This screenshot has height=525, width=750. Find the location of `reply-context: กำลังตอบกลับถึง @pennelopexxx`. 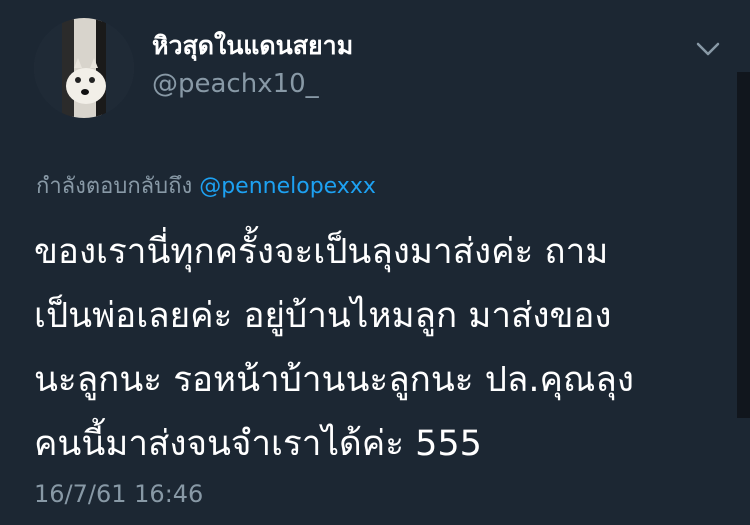

reply-context: กำลังตอบกลับถึง @pennelopexxx is located at coordinates (206, 187).